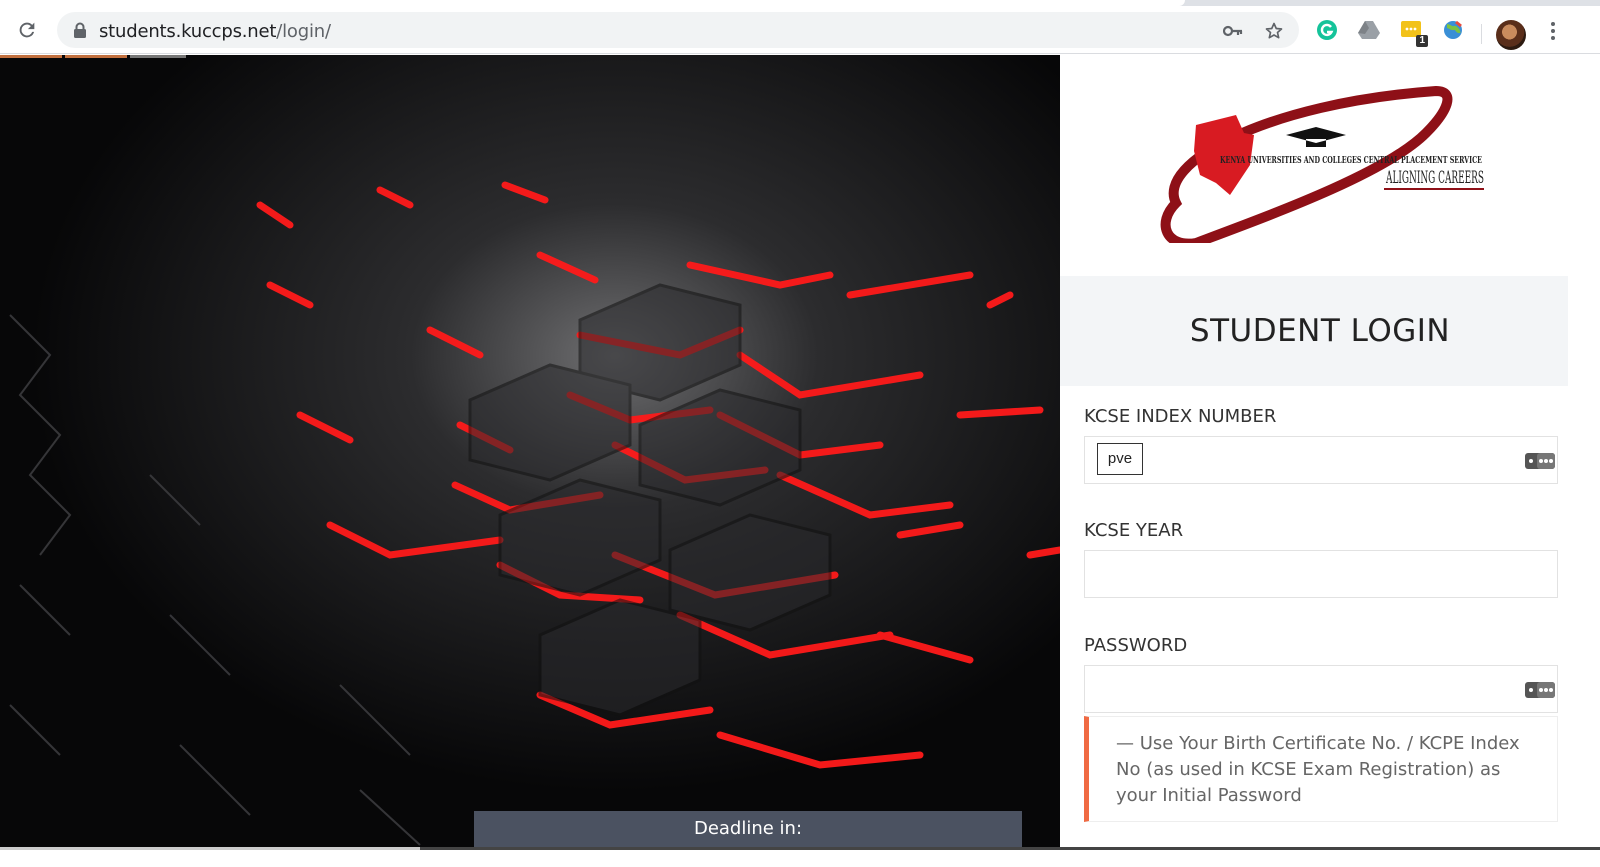 This screenshot has height=867, width=1600. Describe the element at coordinates (1136, 645) in the screenshot. I see `password-label: PASSWORD` at that location.